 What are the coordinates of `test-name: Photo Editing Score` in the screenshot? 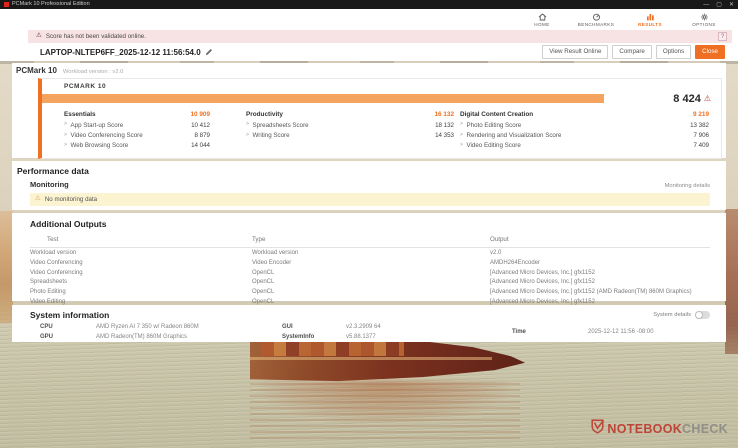 It's located at (494, 125).